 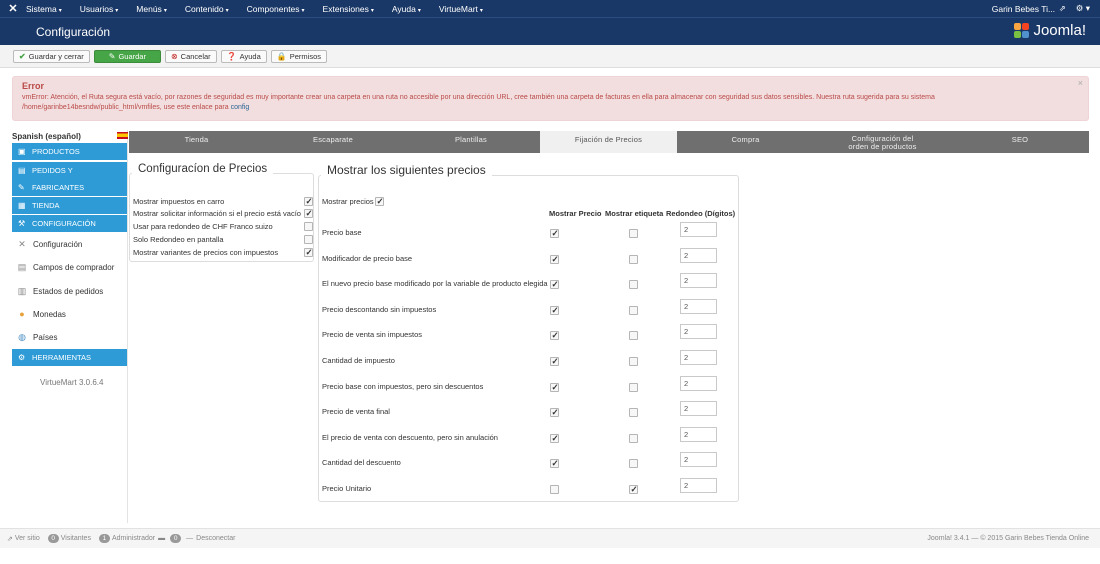 What do you see at coordinates (69, 244) in the screenshot?
I see `sidebar-sub-configuracion: ✕ Configuración` at bounding box center [69, 244].